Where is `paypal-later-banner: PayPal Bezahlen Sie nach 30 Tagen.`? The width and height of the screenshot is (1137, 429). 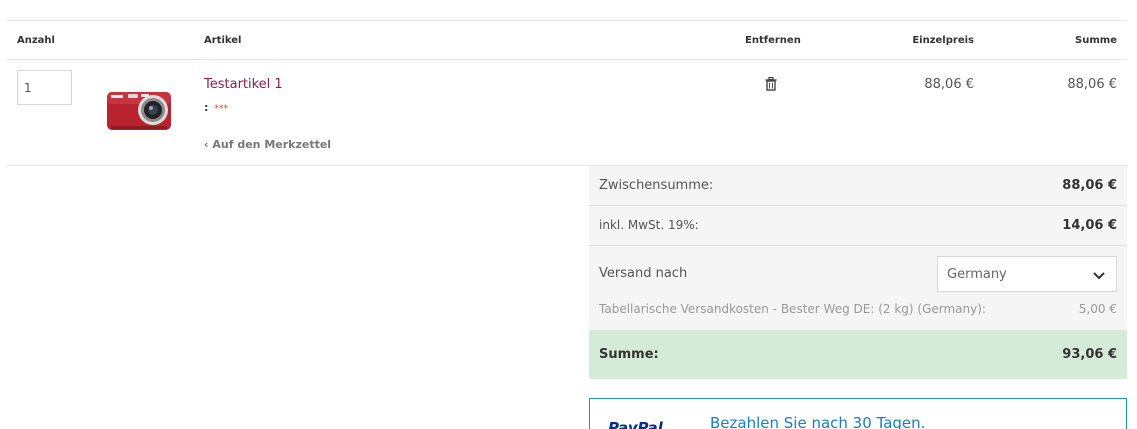
paypal-later-banner: PayPal Bezahlen Sie nach 30 Tagen. is located at coordinates (858, 413).